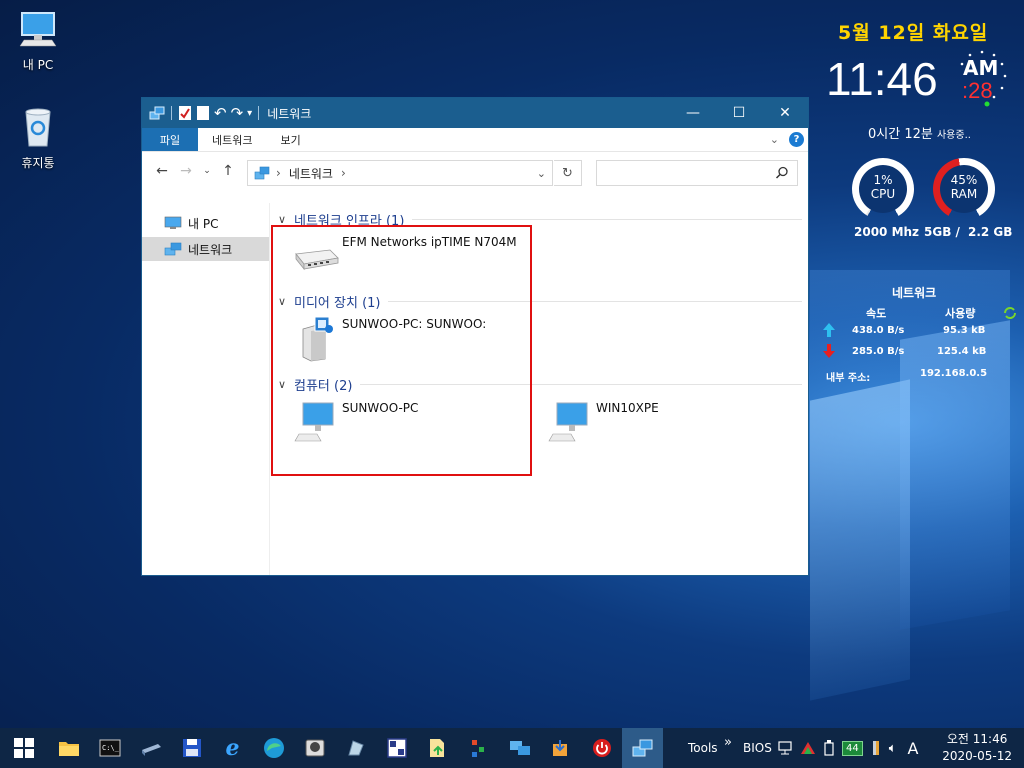  Describe the element at coordinates (852, 748) in the screenshot. I see `battery-badge: 44` at that location.